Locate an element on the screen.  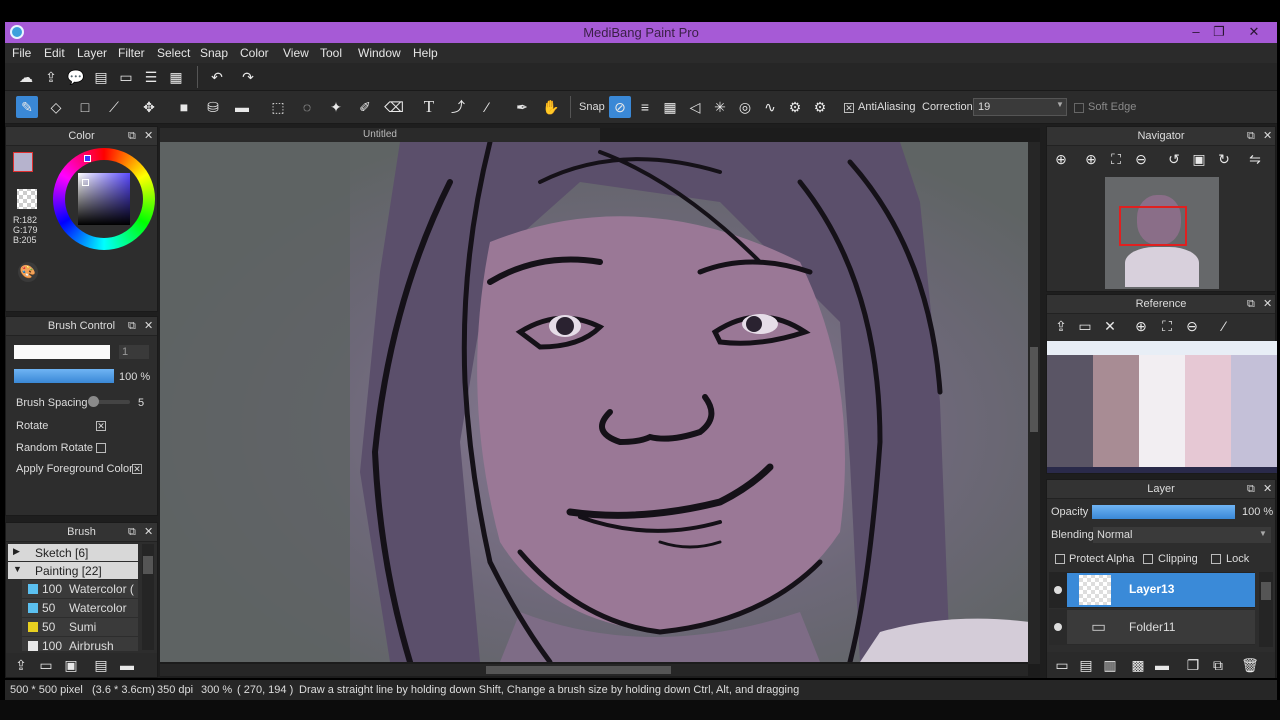
menu-select: Select is located at coordinates (173, 53).